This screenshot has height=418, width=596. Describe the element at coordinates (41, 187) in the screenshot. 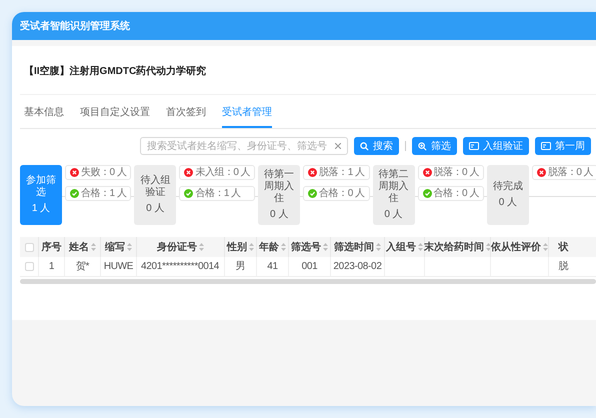

I see `stage-name: 参加筛选` at that location.